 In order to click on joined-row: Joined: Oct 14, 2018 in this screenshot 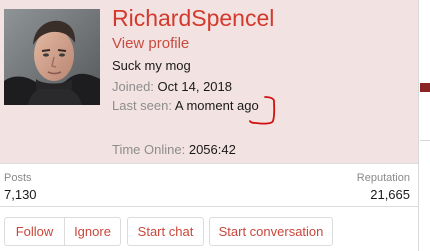, I will do `click(172, 87)`.